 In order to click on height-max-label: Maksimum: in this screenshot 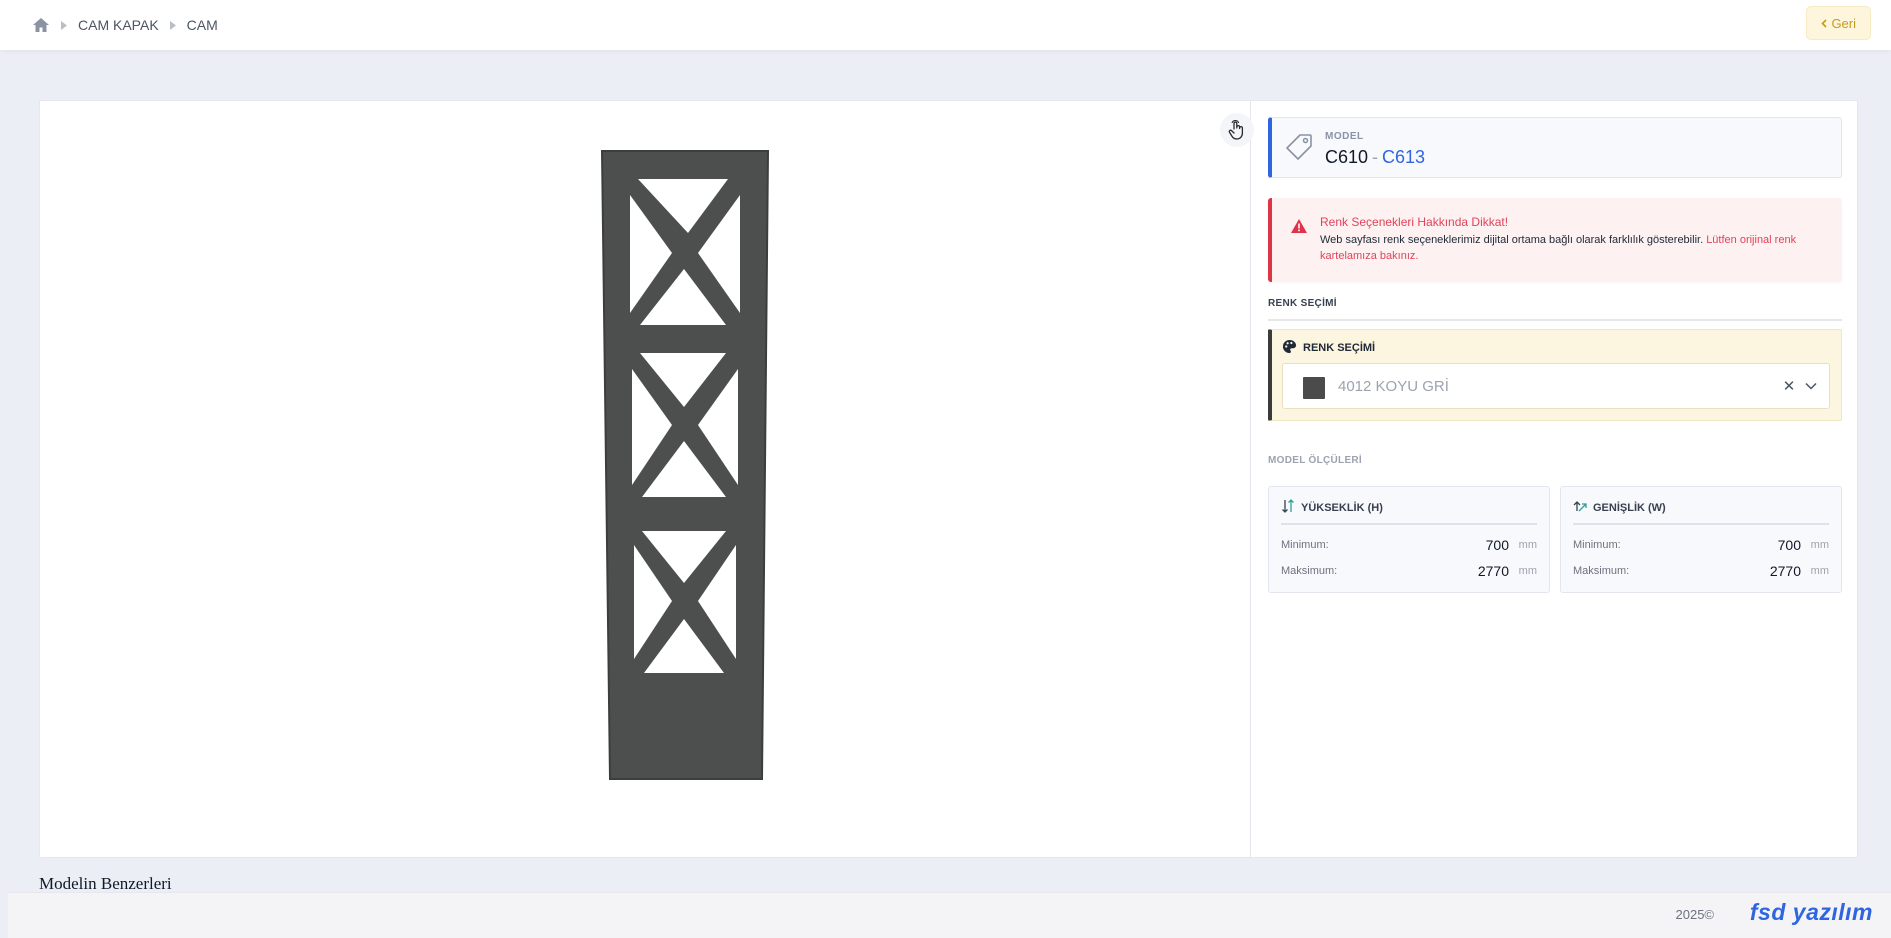, I will do `click(1309, 571)`.